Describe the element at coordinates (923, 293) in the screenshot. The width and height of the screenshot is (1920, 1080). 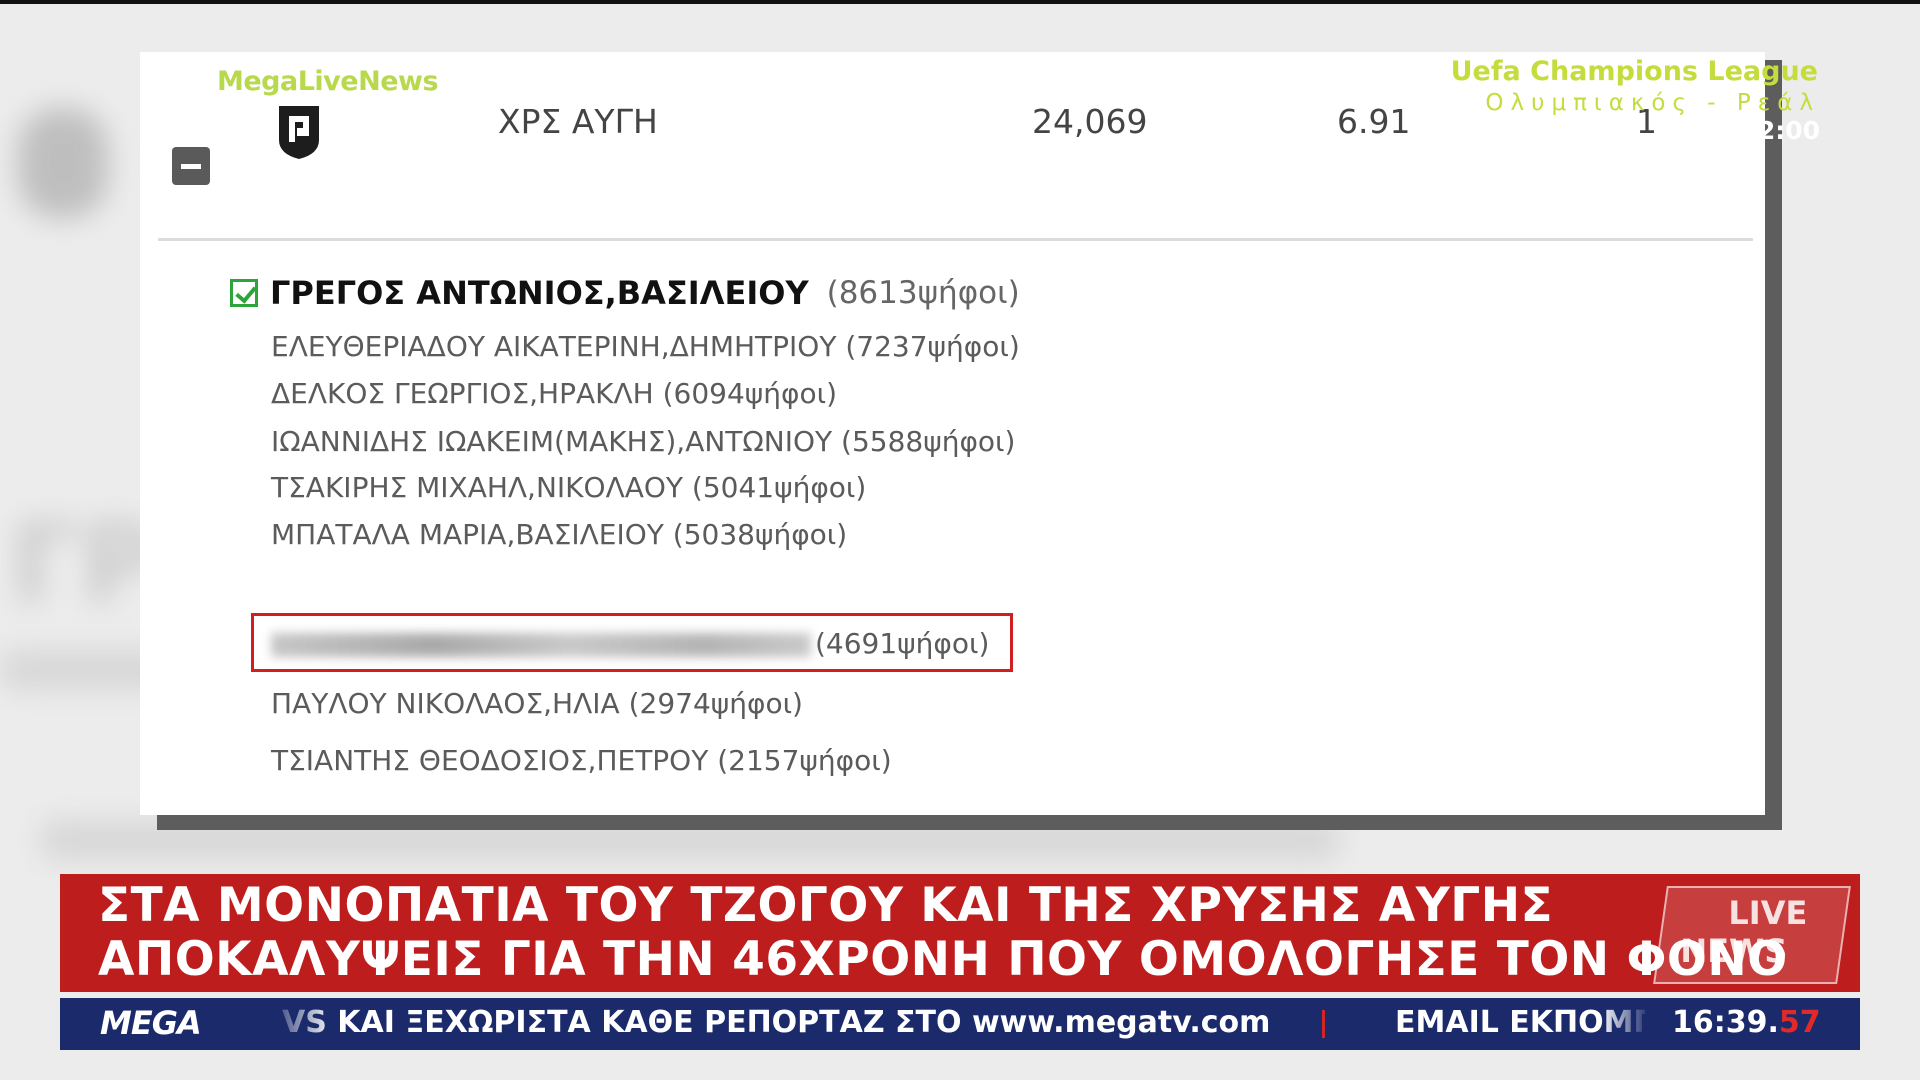
I see `elected-candidate-votes: (8613ψήφοι)` at that location.